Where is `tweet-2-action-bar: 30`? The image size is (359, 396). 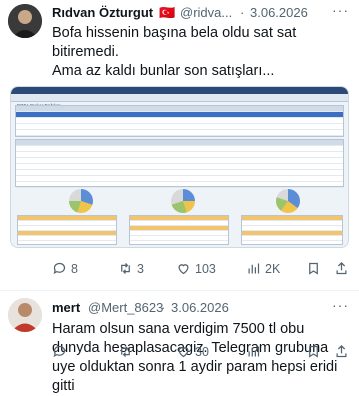
tweet-2-action-bar: 30 is located at coordinates (179, 354).